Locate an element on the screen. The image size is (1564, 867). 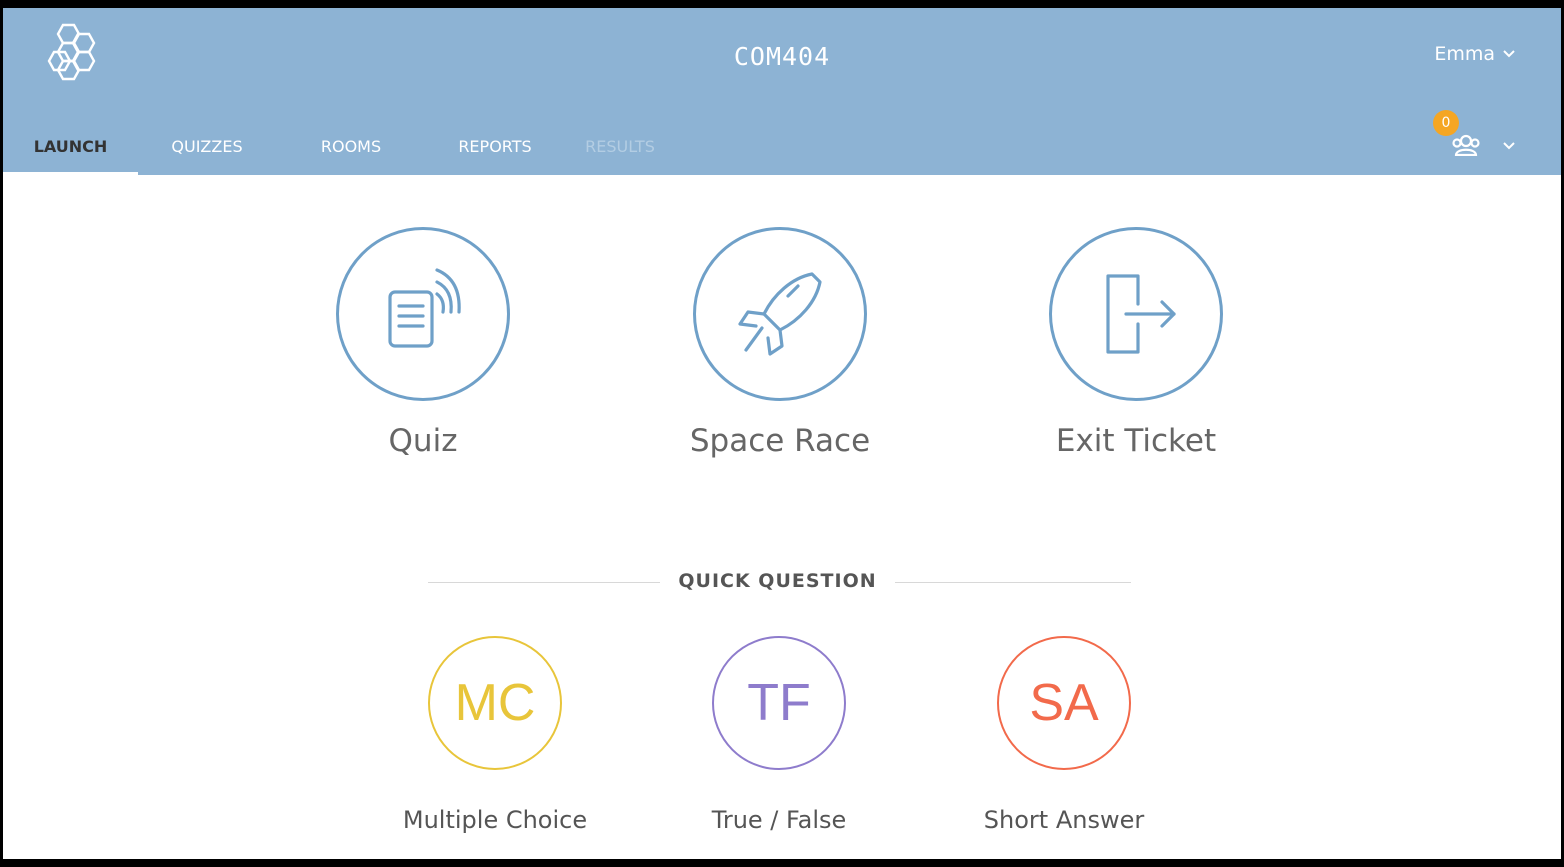
rocket-icon is located at coordinates (780, 314).